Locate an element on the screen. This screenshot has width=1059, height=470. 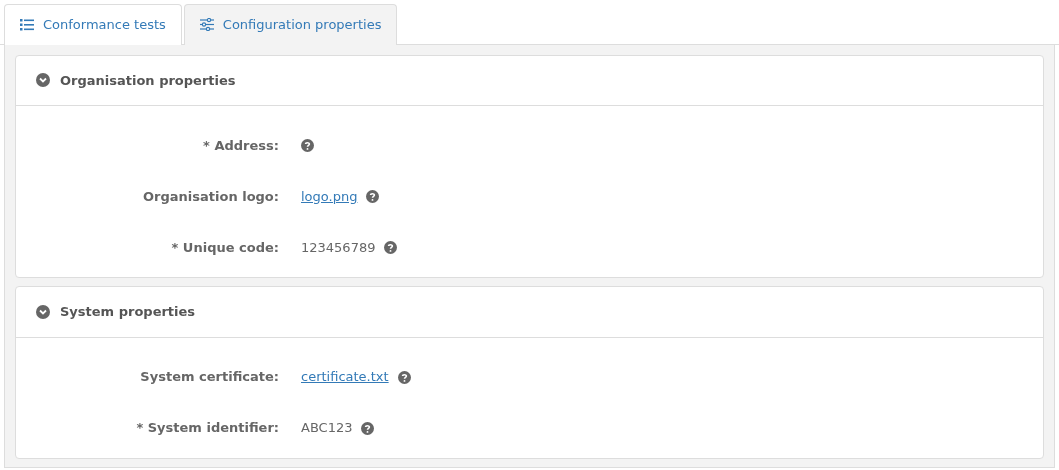
list-icon is located at coordinates (27, 25).